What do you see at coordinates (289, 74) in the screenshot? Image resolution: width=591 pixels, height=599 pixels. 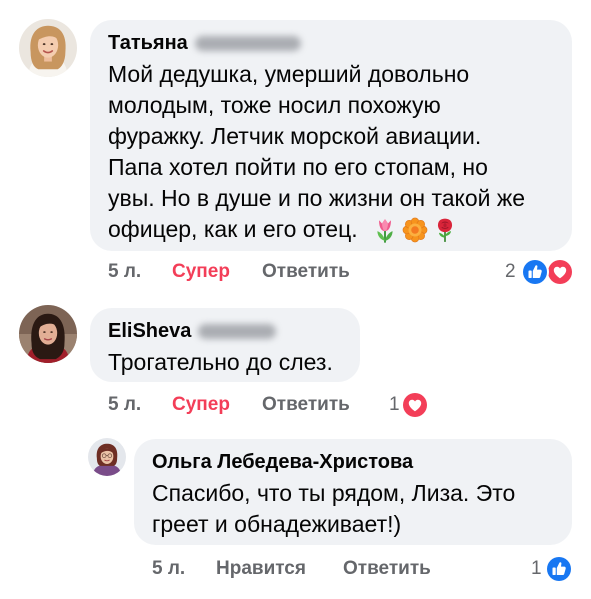 I see `comment-text-line: Мой дедушка, умерший довольно` at bounding box center [289, 74].